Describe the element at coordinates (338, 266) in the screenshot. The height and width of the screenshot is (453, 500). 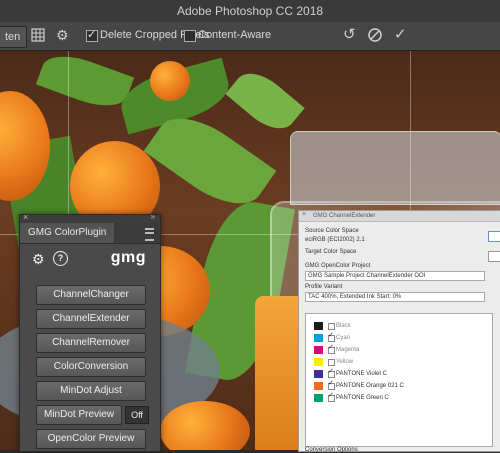
I see `opencolor-project-label: GMG OpenColor Project` at that location.